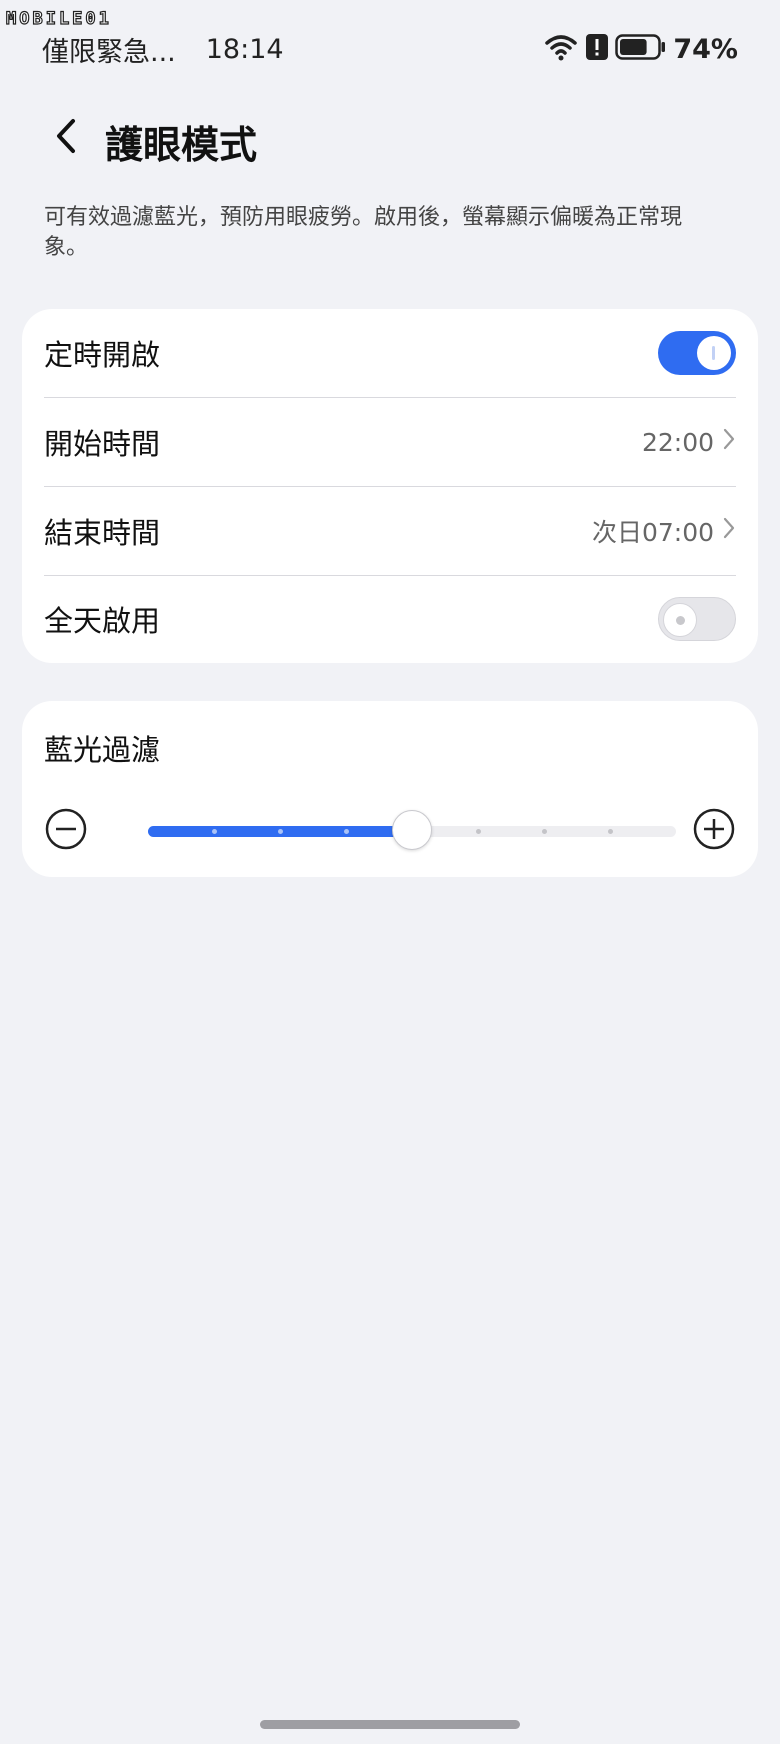  Describe the element at coordinates (677, 442) in the screenshot. I see `start-time-value: 22:00` at that location.